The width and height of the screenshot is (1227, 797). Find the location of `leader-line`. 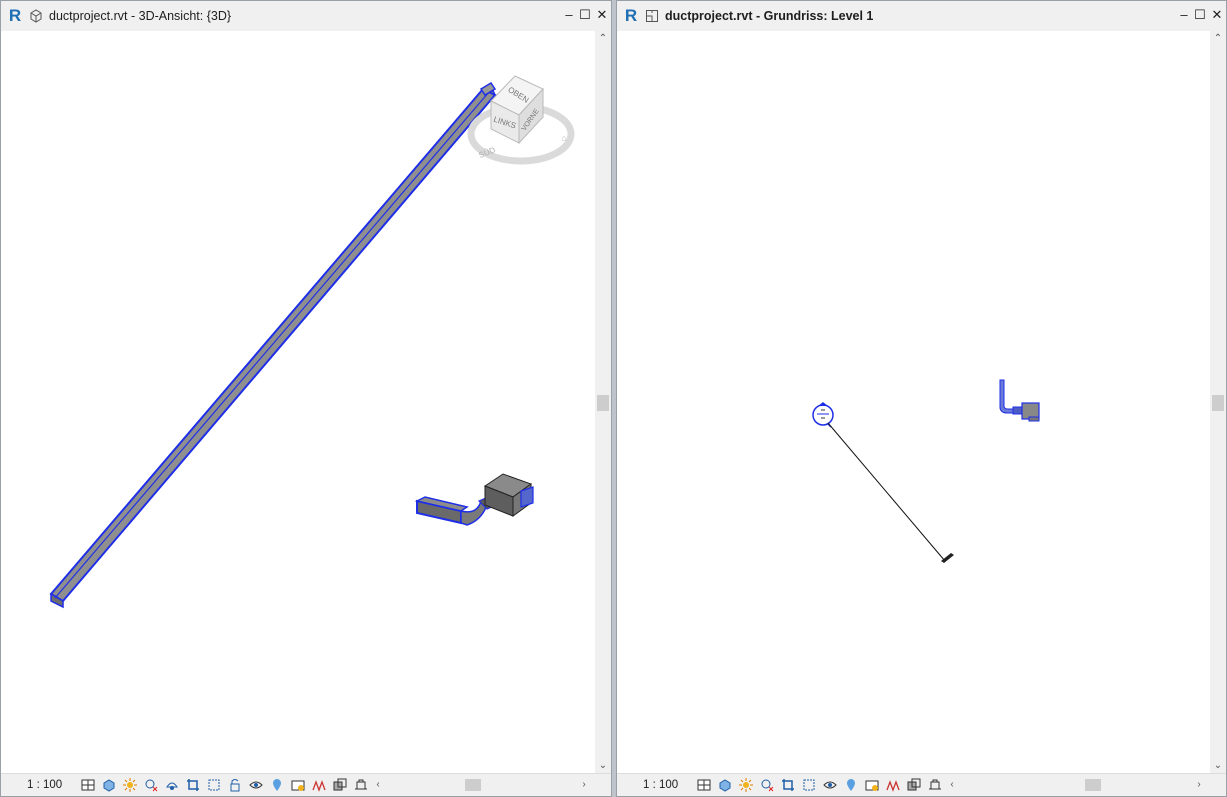

leader-line is located at coordinates (886, 492).